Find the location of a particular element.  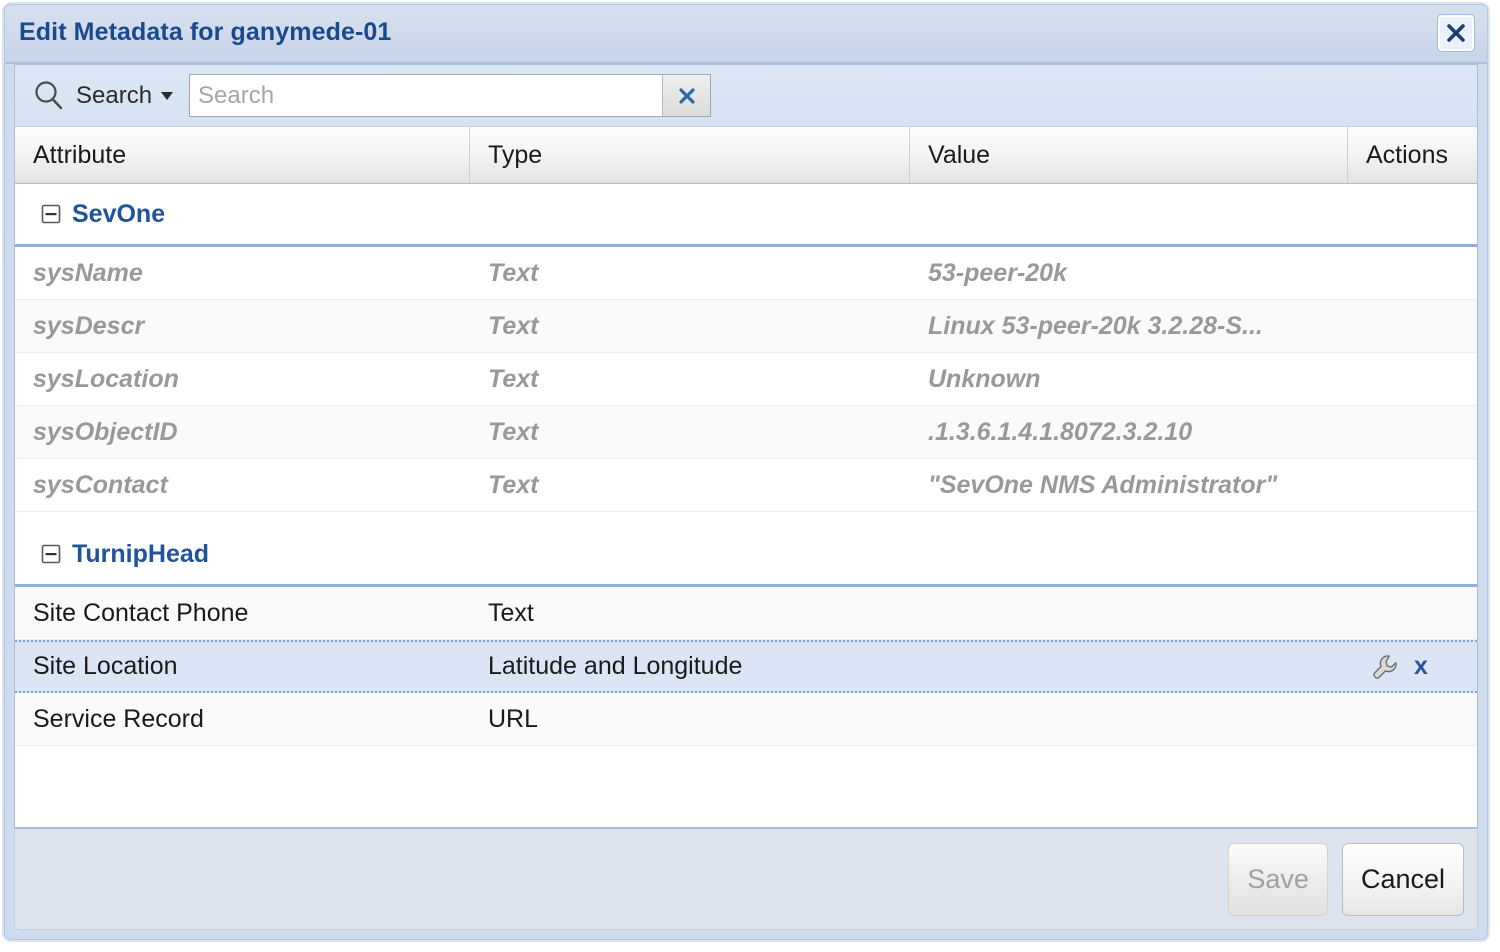

cell-attribute: sysLocation is located at coordinates (106, 379).